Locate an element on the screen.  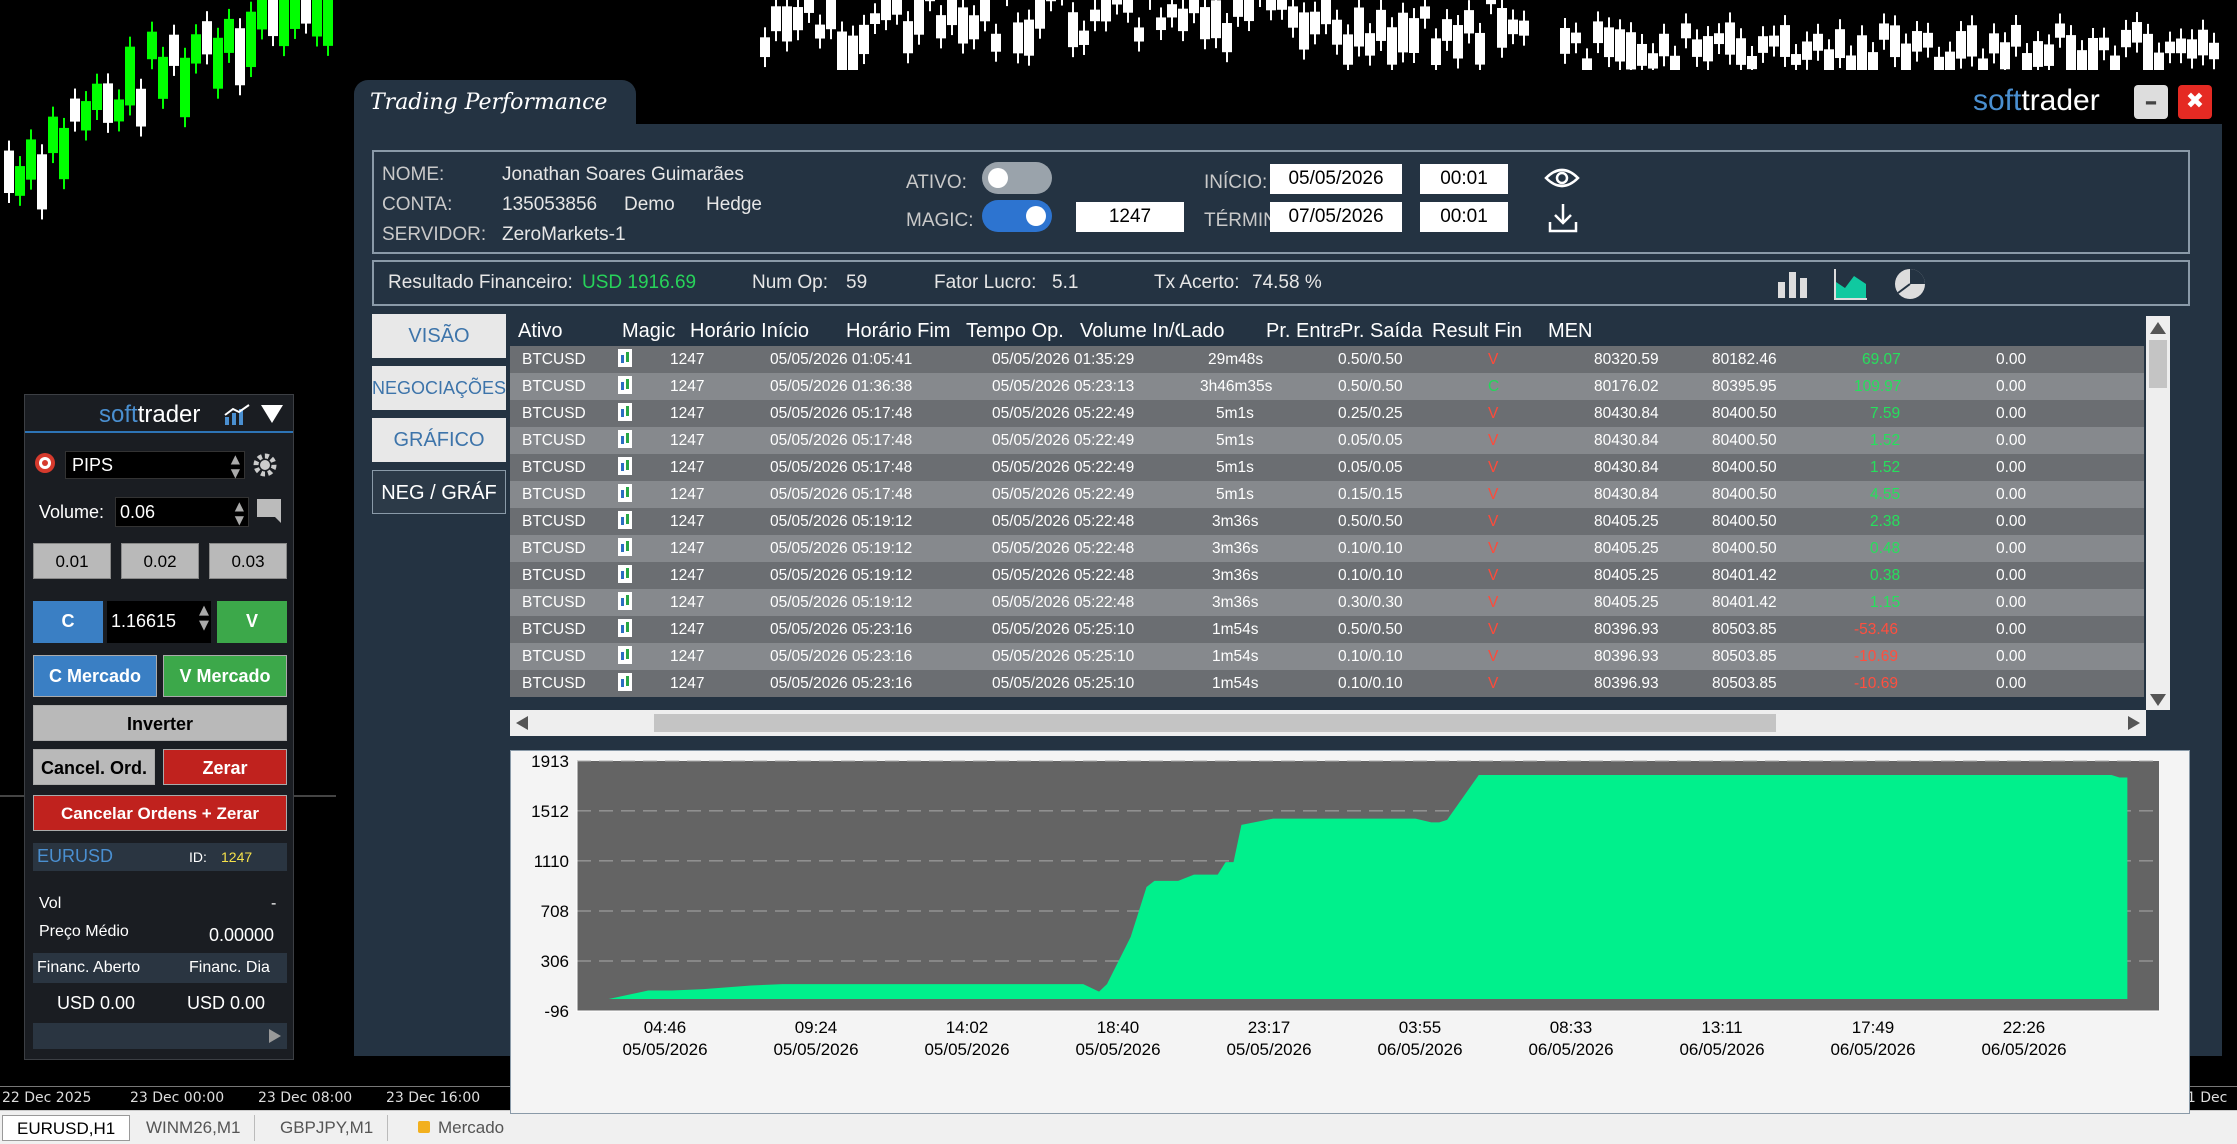
column-header: Tempo Op. is located at coordinates (1015, 331).